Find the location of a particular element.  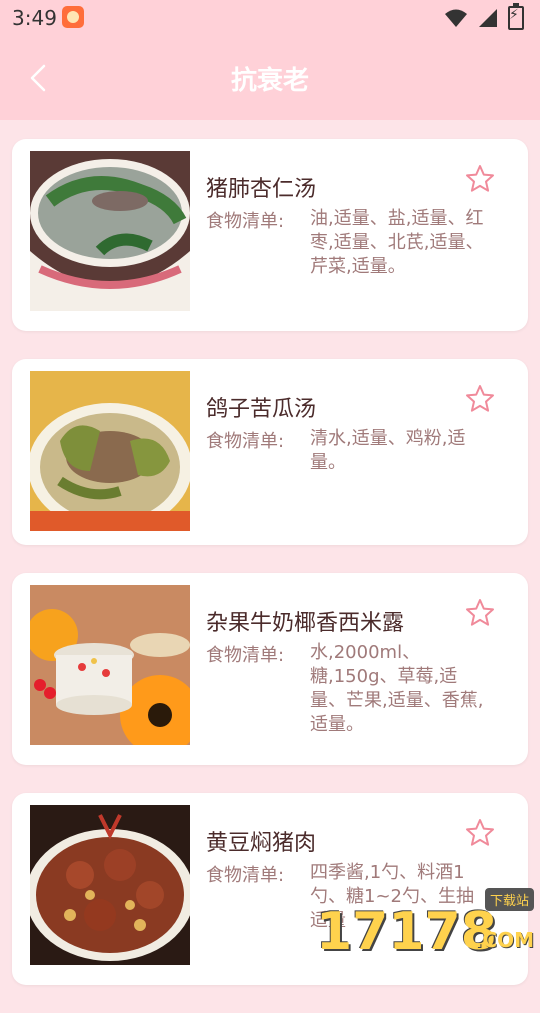

watermark-badge: 下载站 is located at coordinates (509, 899).